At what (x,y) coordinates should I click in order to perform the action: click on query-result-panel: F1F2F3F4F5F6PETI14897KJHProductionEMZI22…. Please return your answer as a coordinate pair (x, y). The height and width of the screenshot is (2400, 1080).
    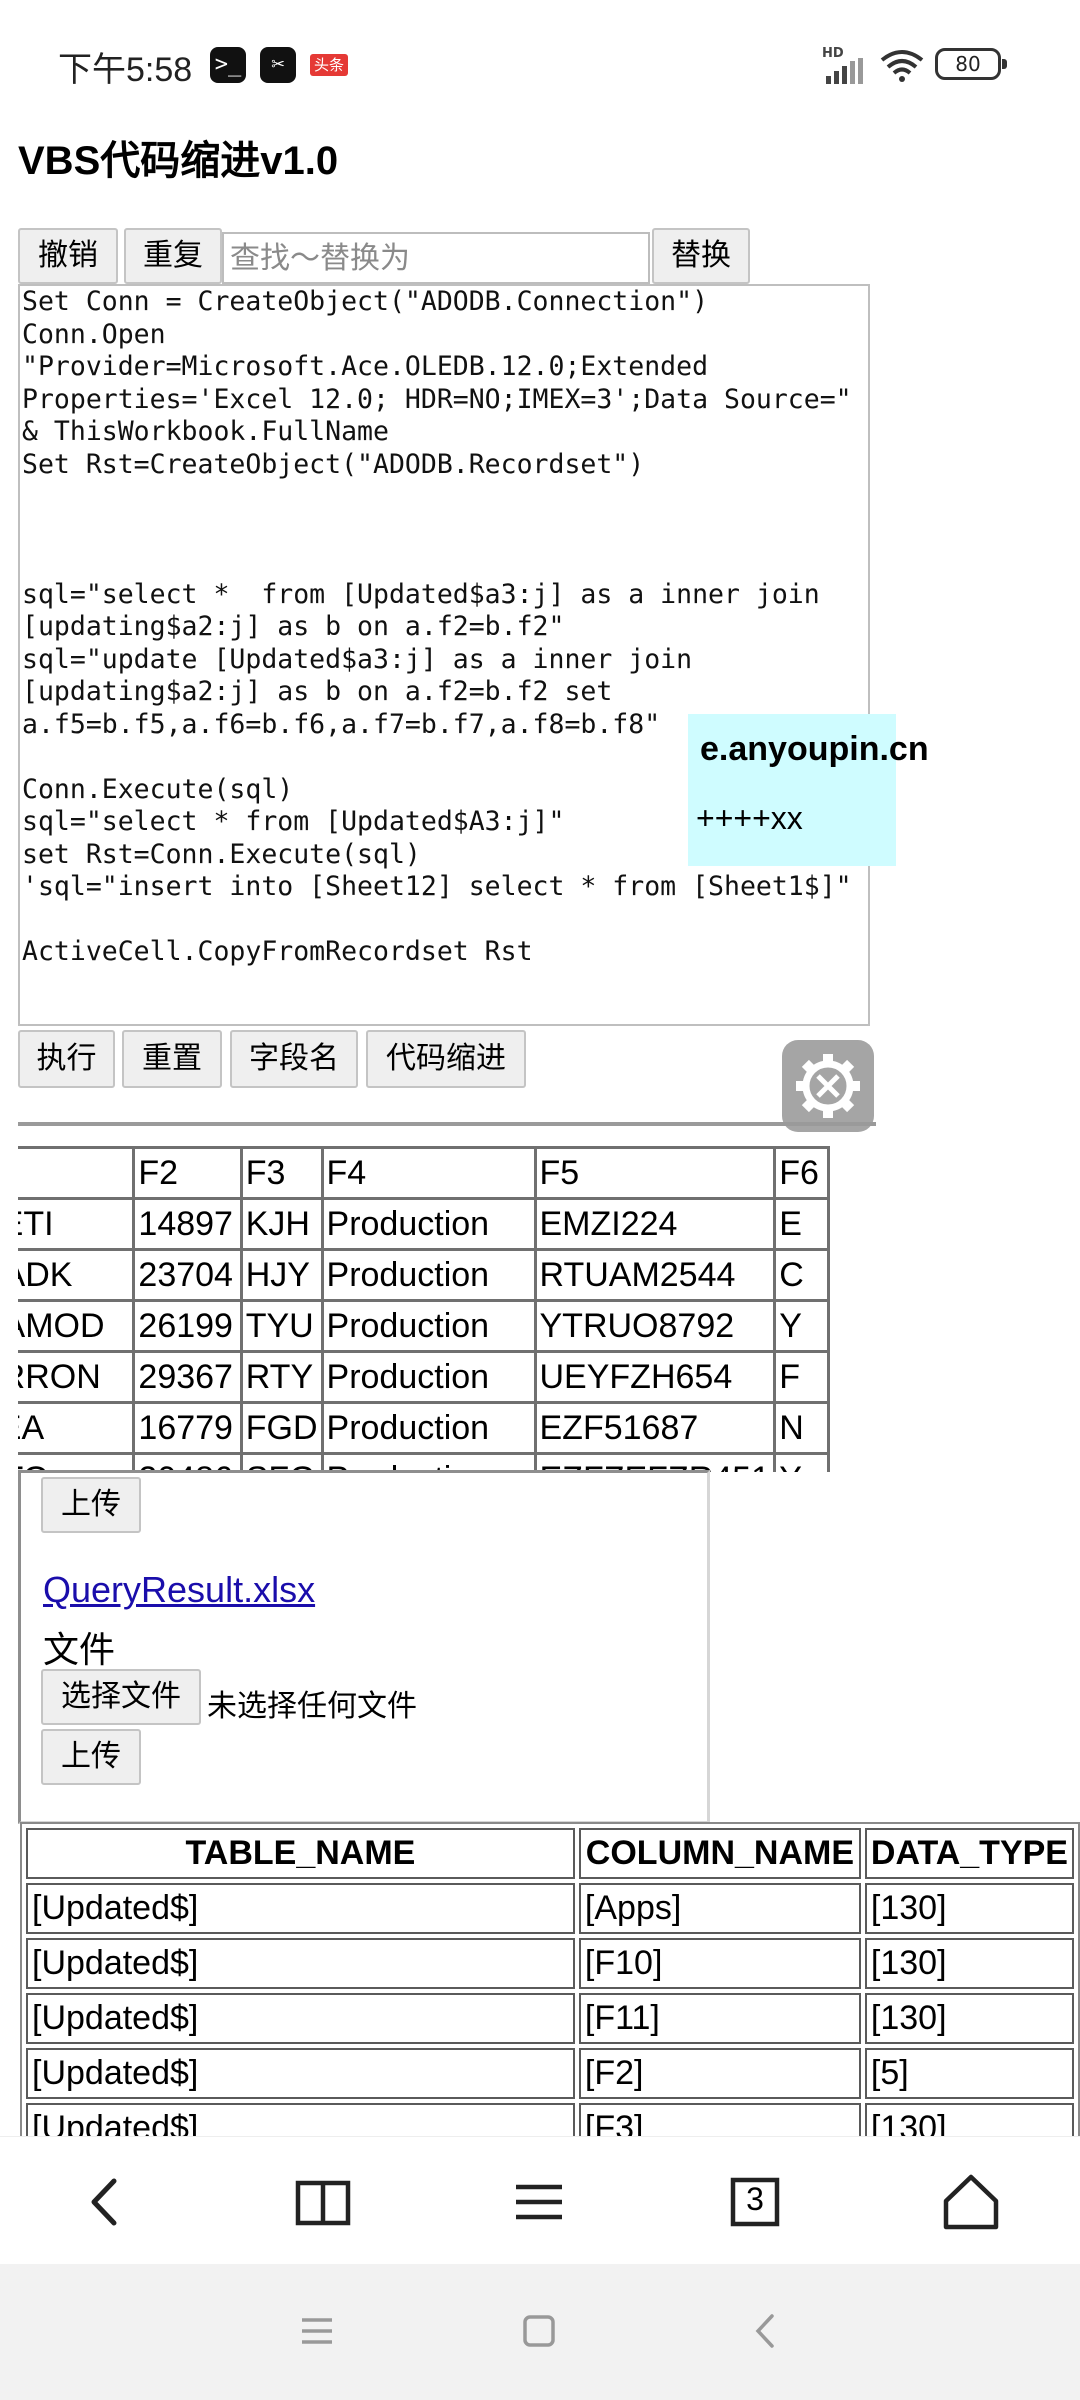
    Looking at the image, I should click on (447, 1297).